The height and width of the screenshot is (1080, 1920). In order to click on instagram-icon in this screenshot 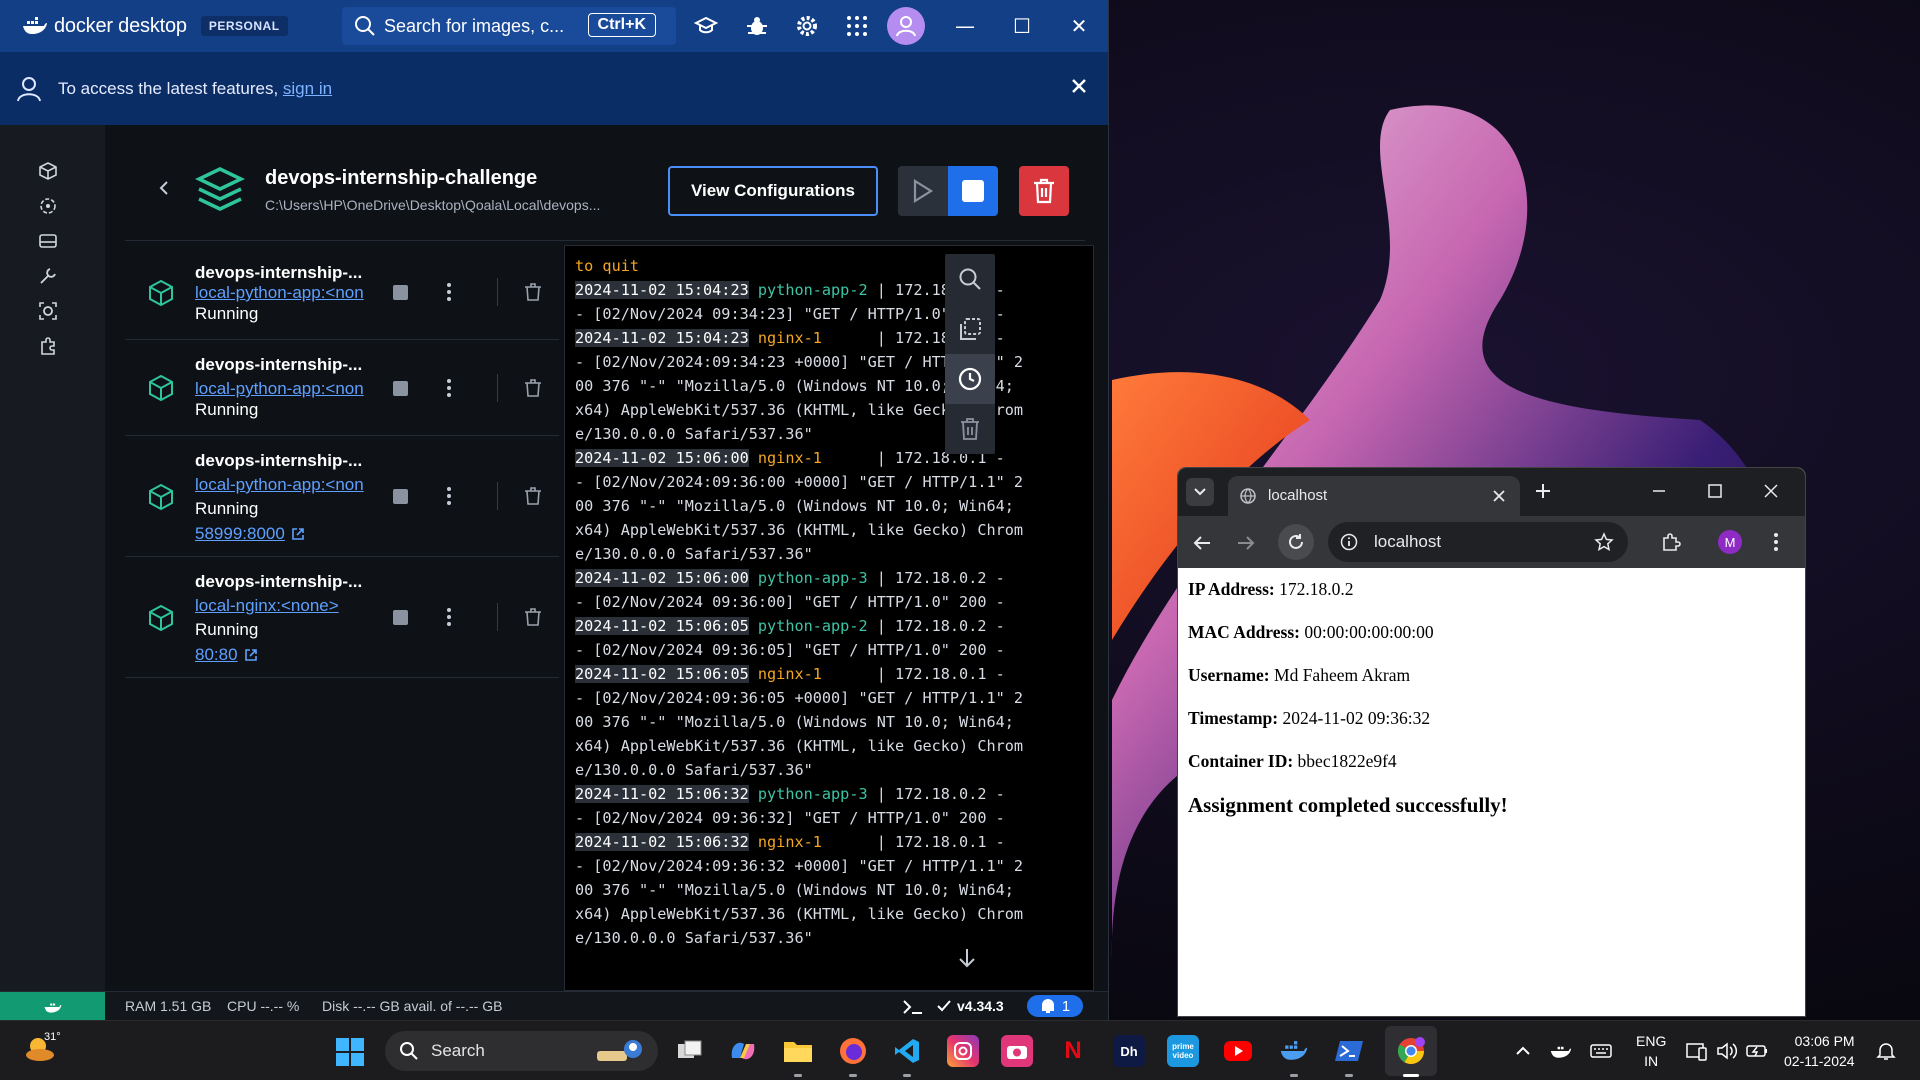, I will do `click(963, 1051)`.